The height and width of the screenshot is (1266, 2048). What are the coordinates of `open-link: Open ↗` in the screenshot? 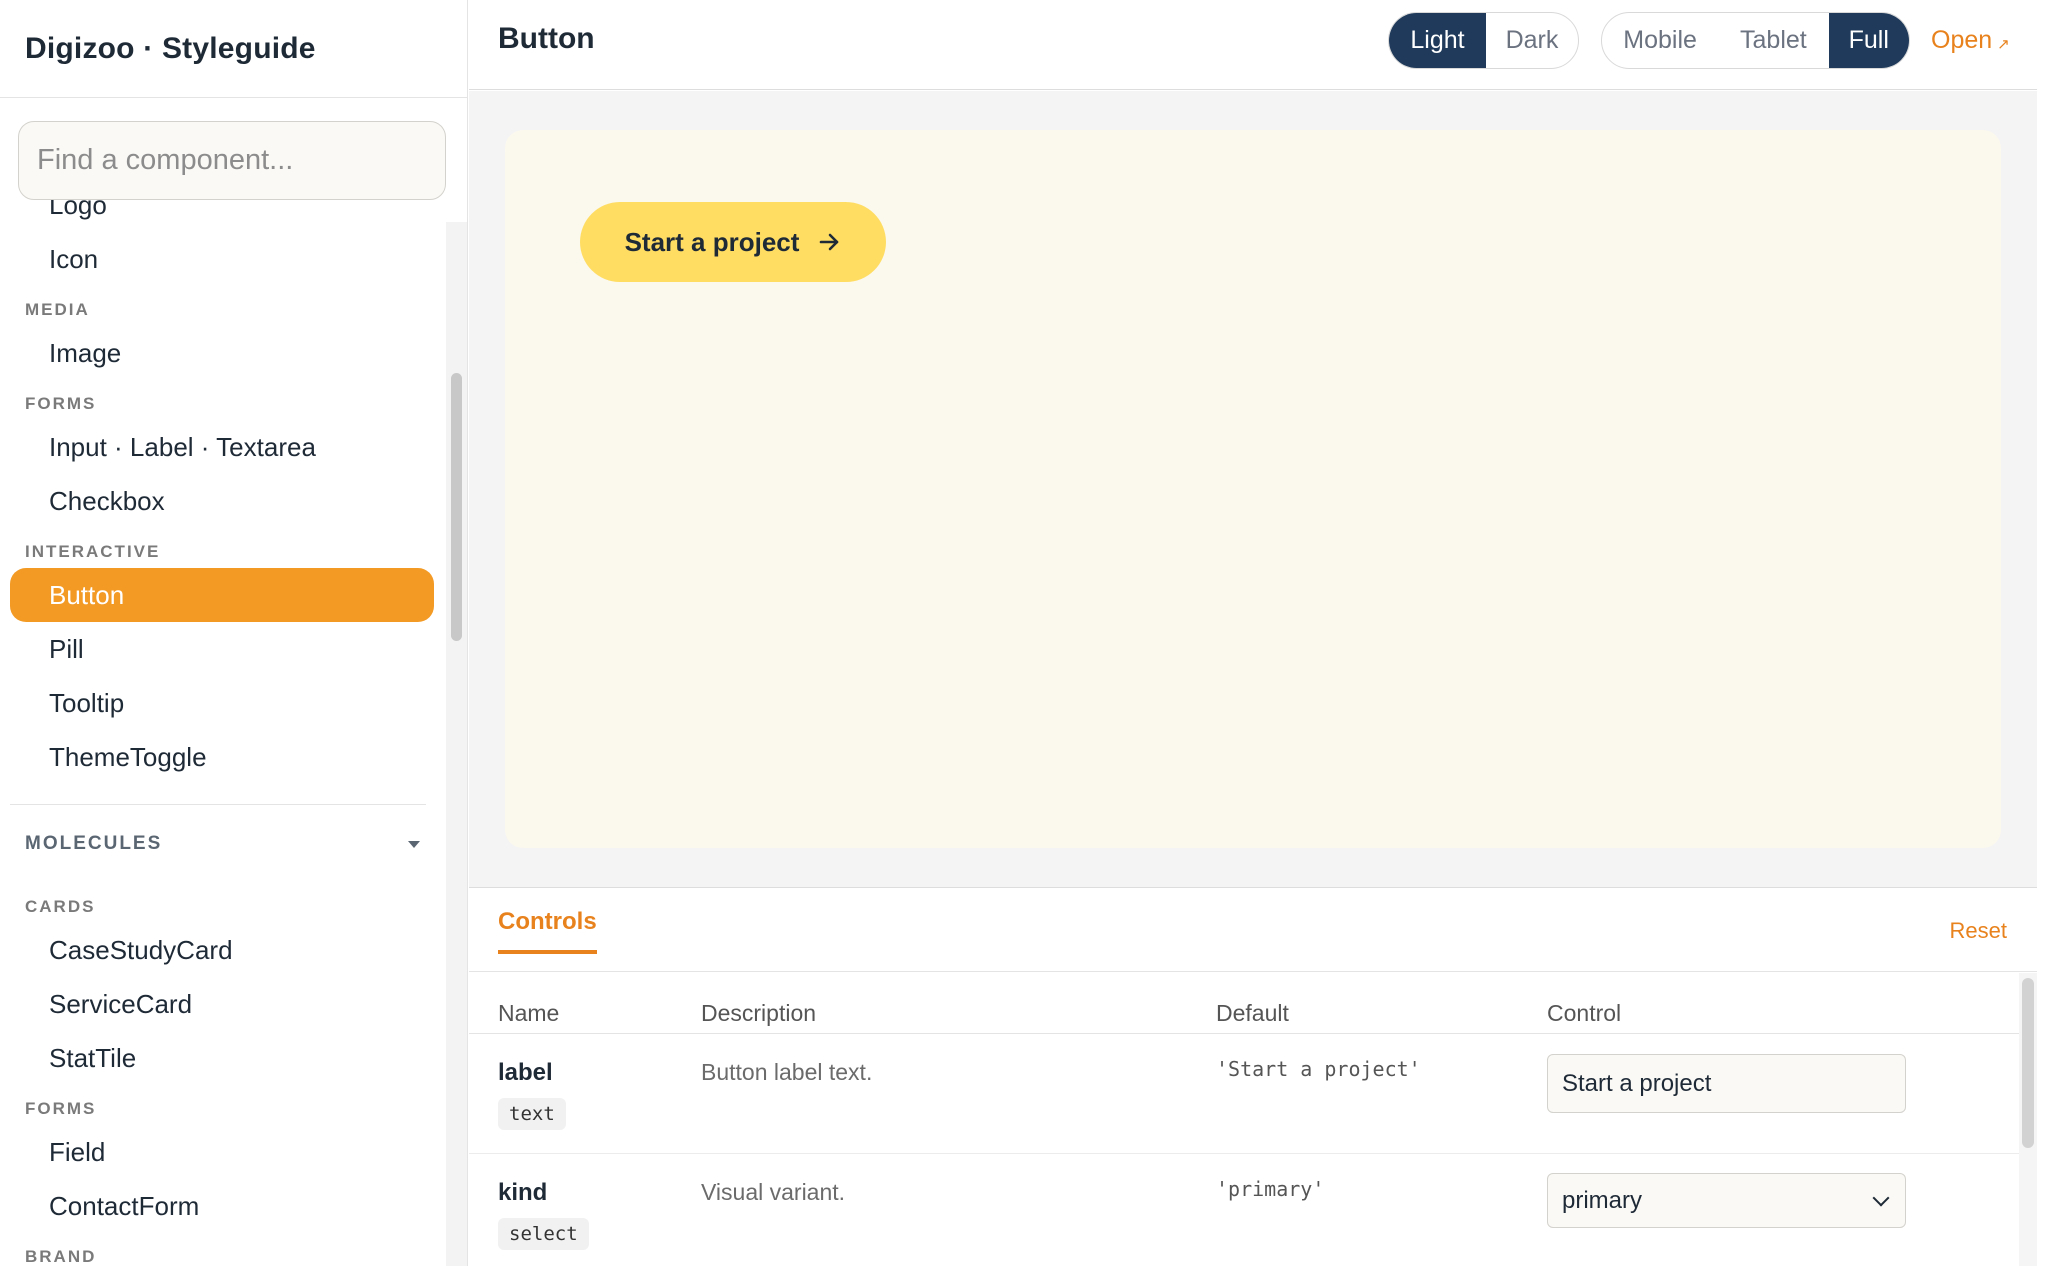 It's located at (1970, 40).